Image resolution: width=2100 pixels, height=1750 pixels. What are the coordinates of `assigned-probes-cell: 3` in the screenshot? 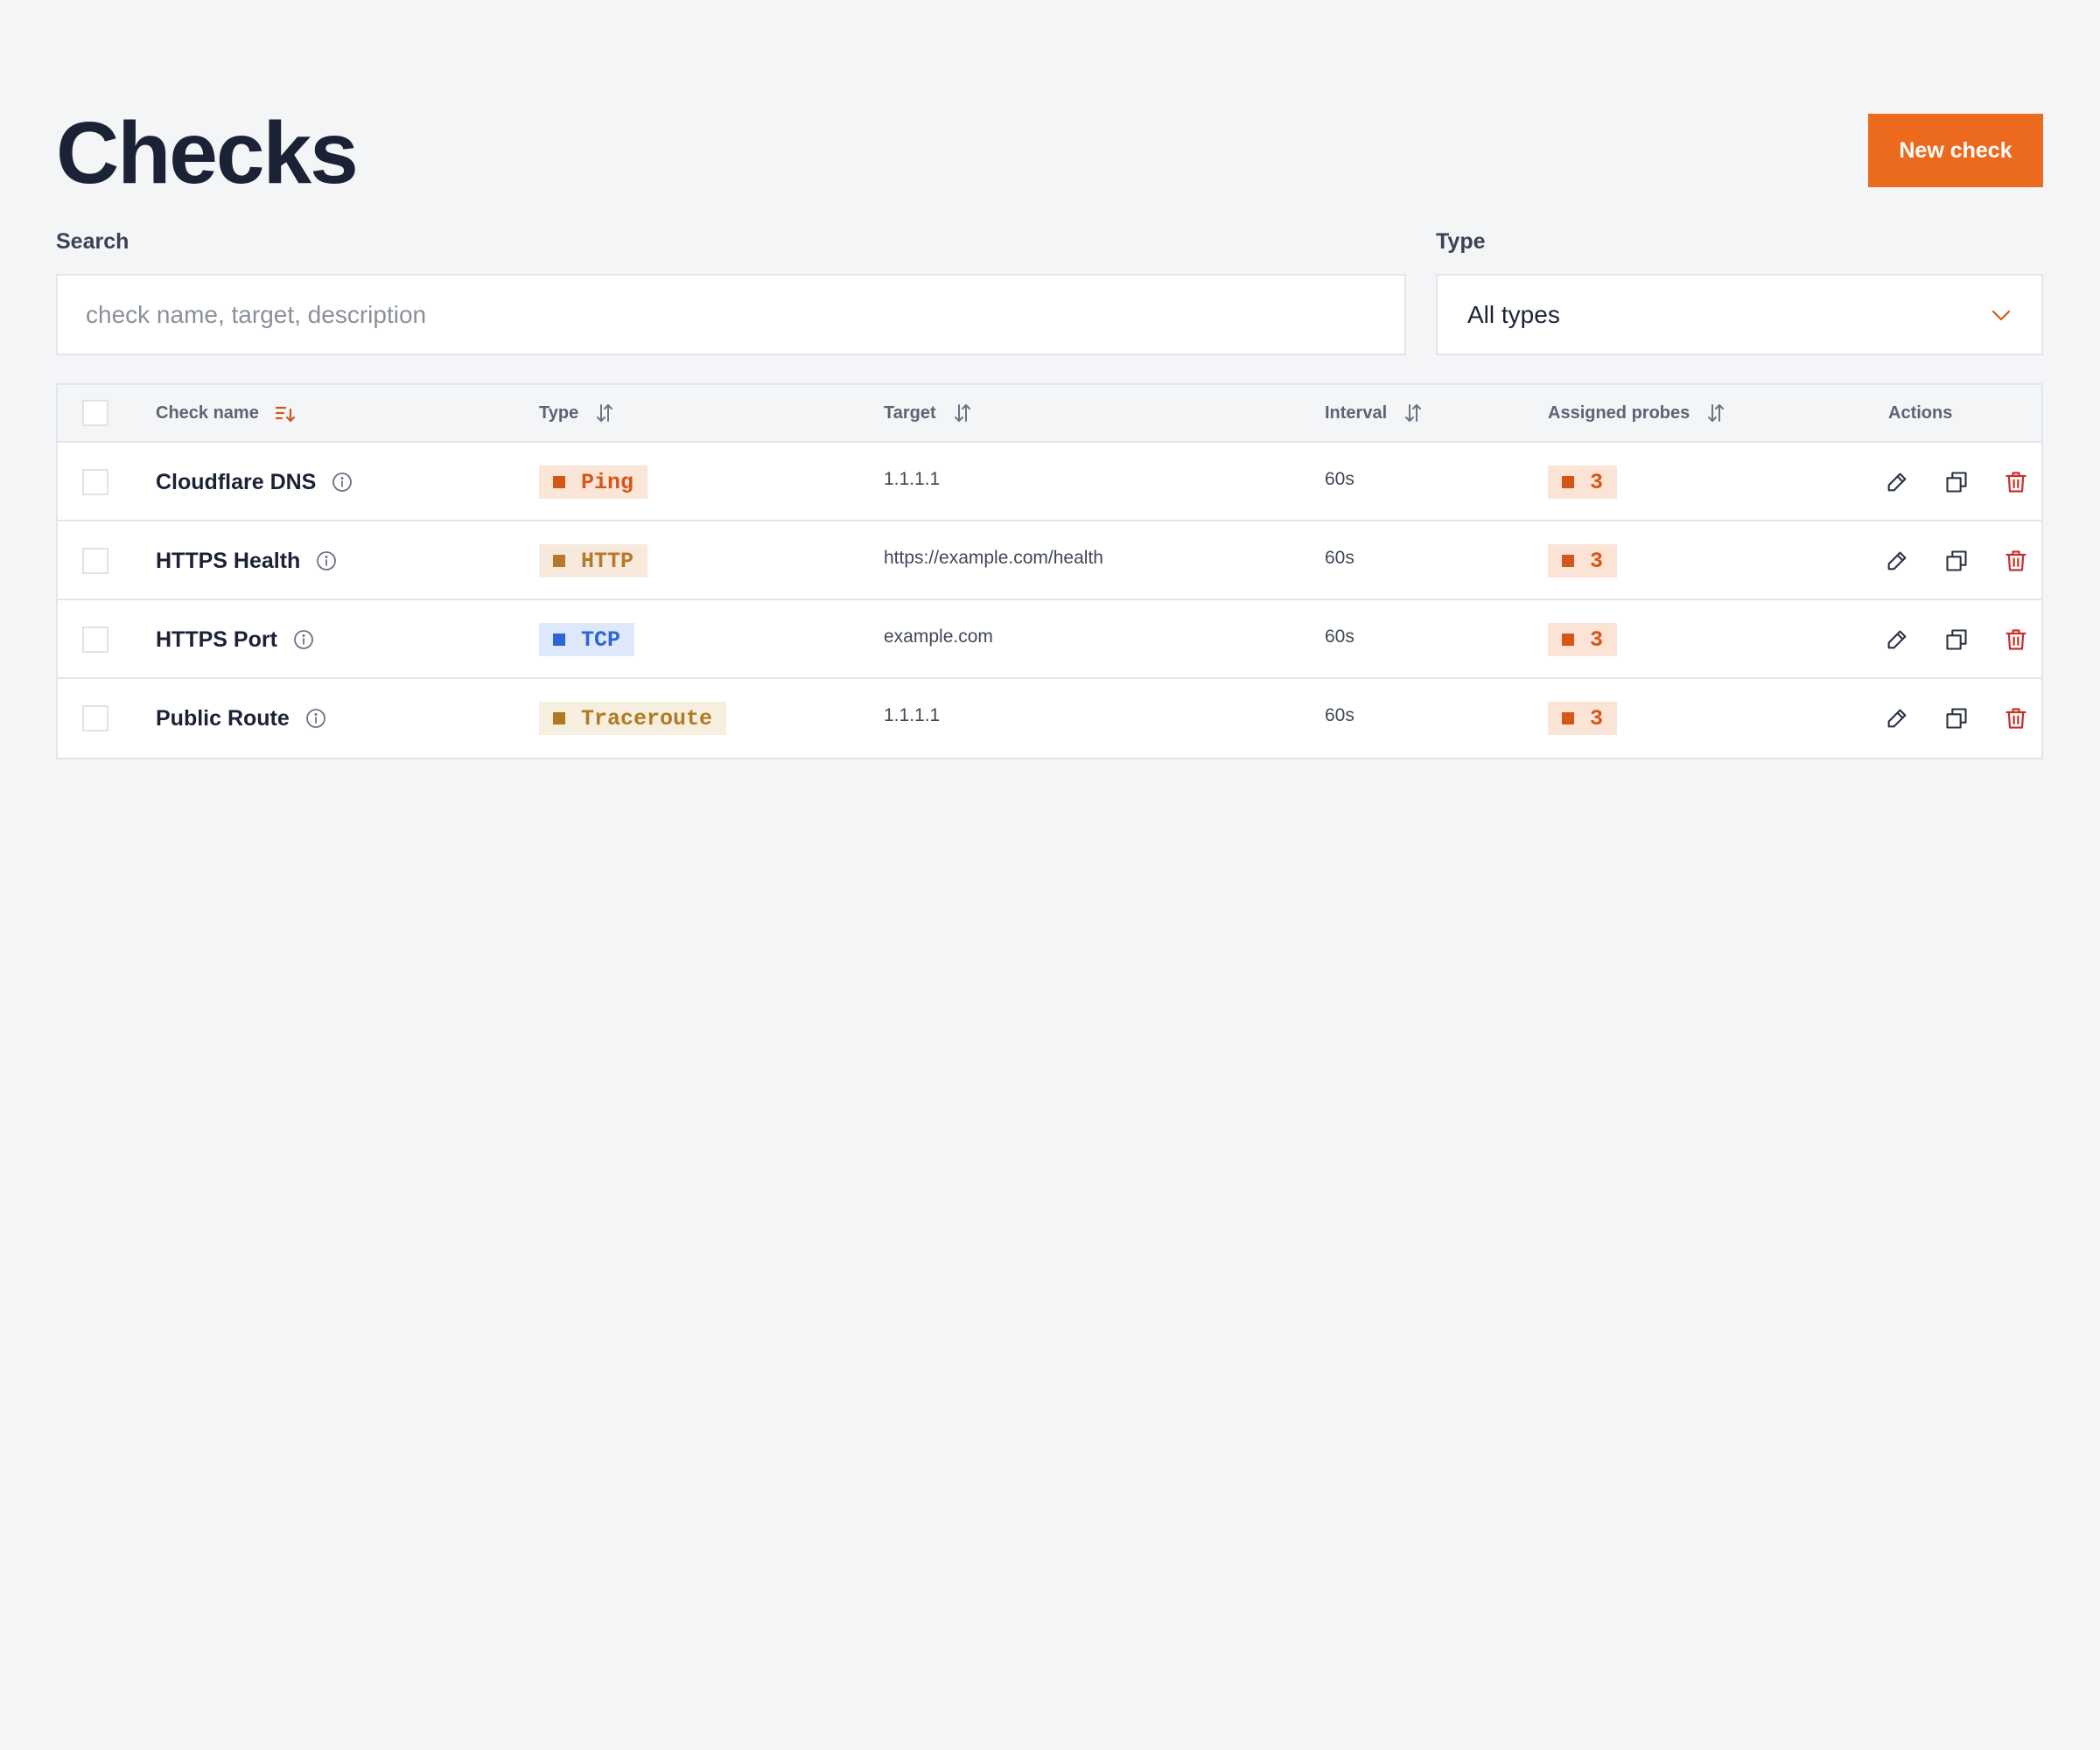 It's located at (1583, 639).